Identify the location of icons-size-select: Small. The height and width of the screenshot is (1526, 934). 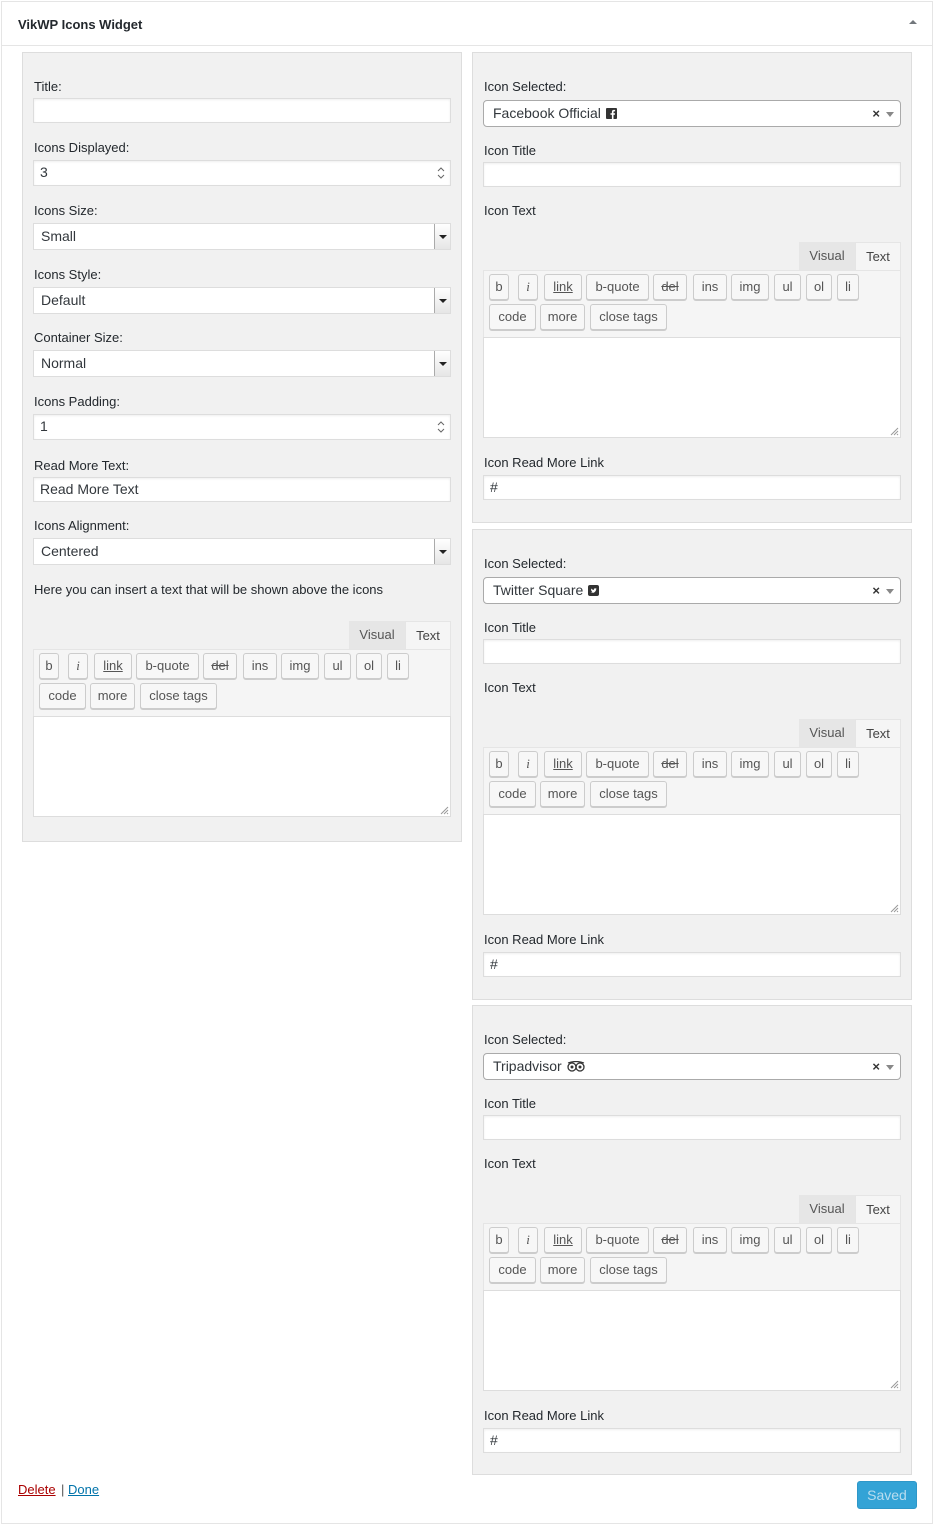
(242, 236).